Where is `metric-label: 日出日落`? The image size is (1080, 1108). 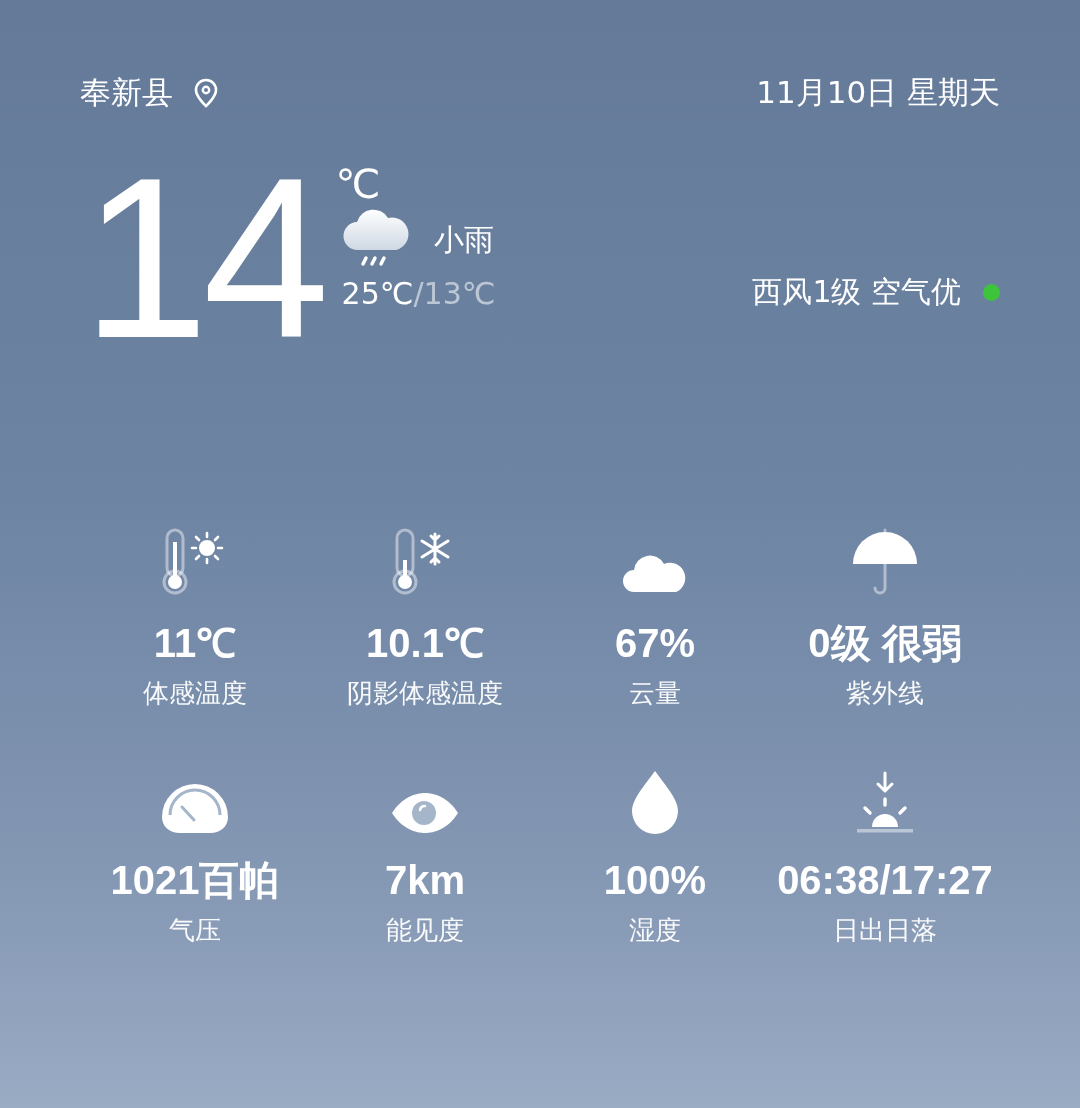
metric-label: 日出日落 is located at coordinates (885, 930).